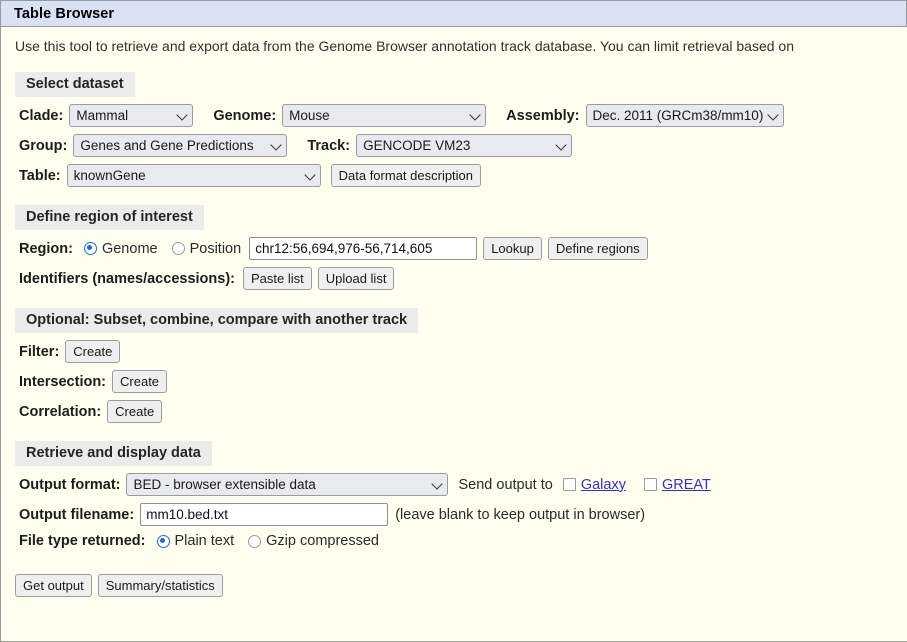 The image size is (907, 642). Describe the element at coordinates (255, 541) in the screenshot. I see `gzip-radio` at that location.